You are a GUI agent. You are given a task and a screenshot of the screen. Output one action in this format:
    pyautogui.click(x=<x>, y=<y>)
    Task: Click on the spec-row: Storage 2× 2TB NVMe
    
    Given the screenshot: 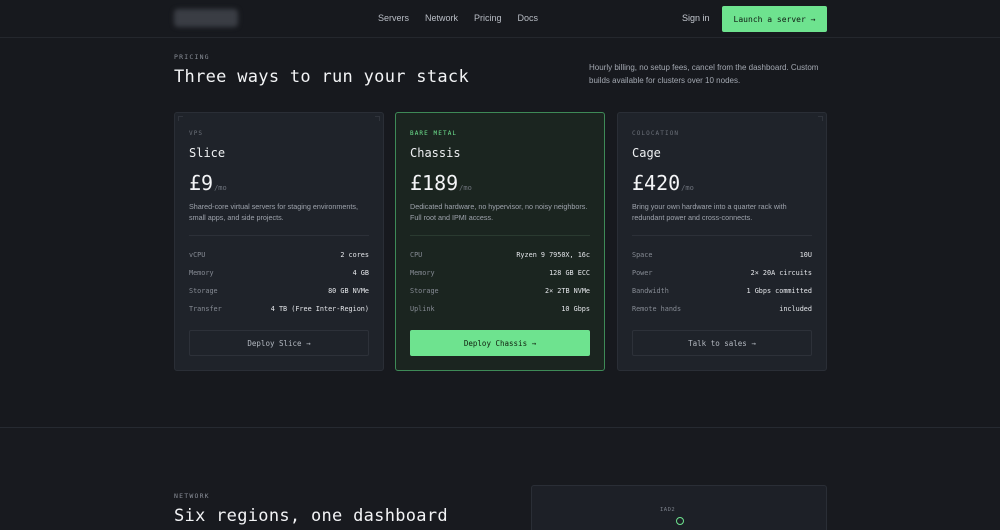 What is the action you would take?
    pyautogui.click(x=500, y=291)
    